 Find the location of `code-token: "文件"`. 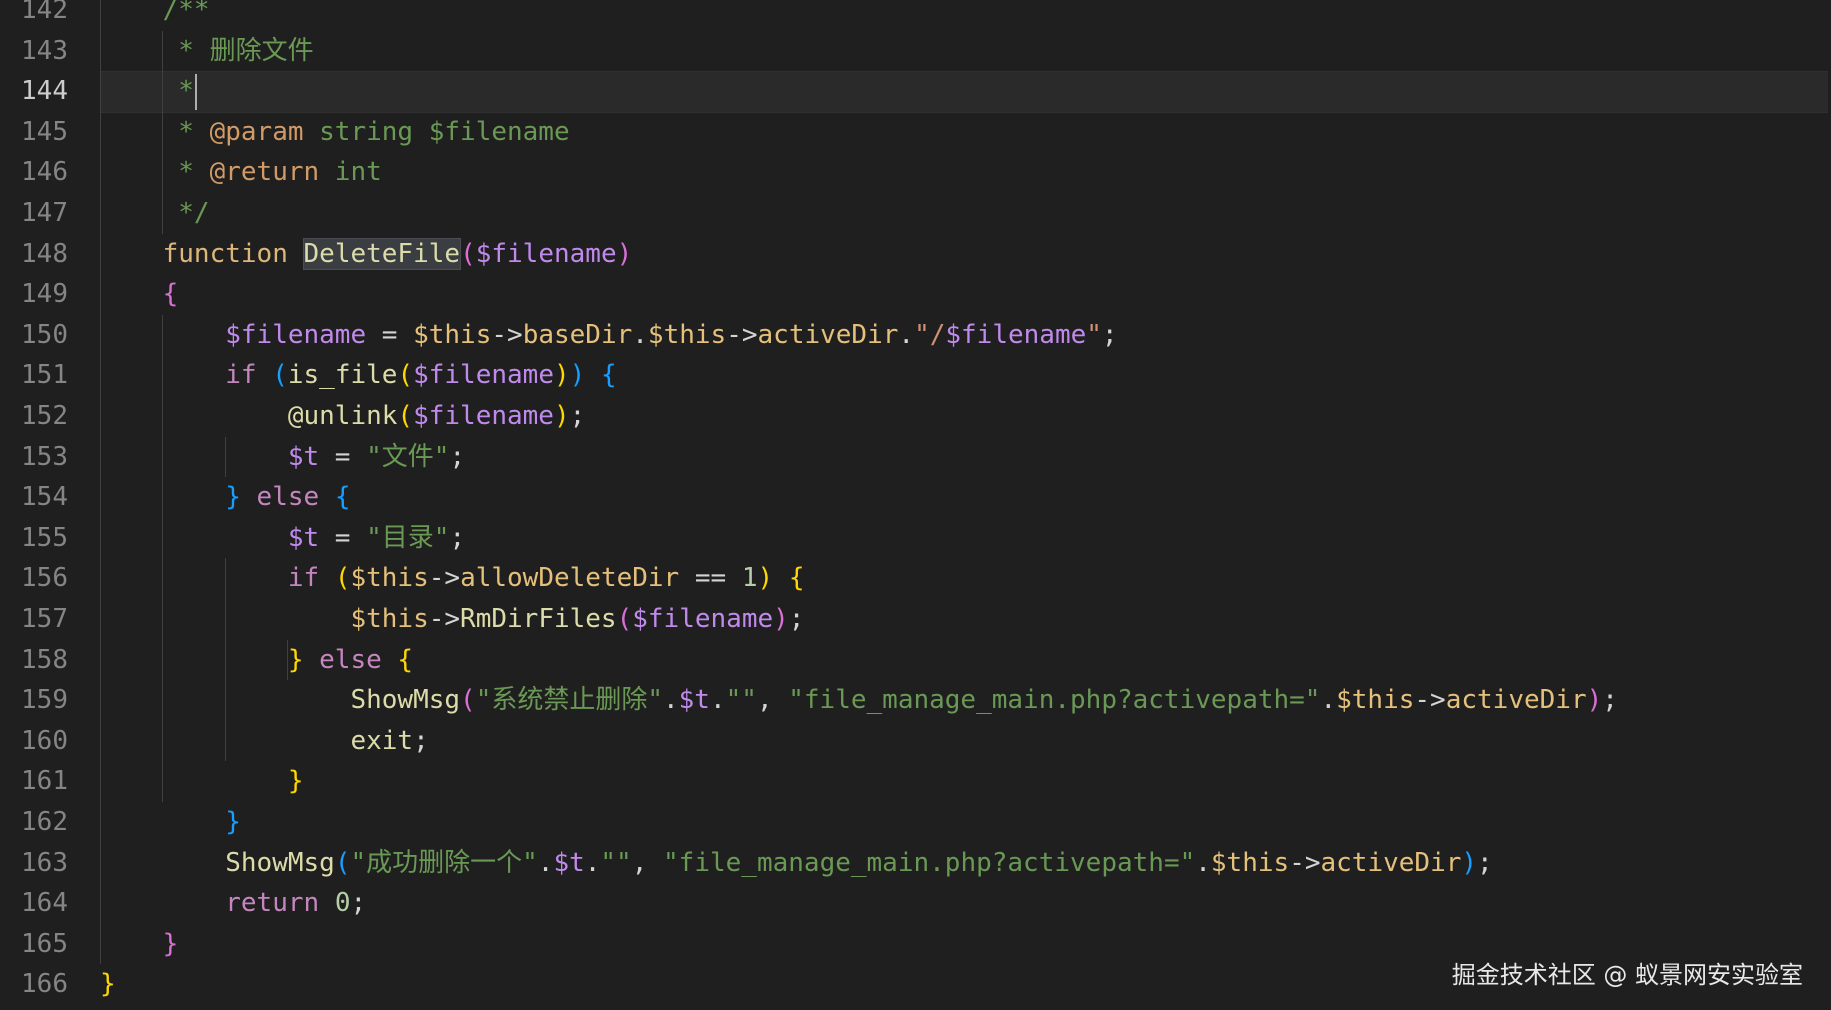

code-token: "文件" is located at coordinates (408, 456).